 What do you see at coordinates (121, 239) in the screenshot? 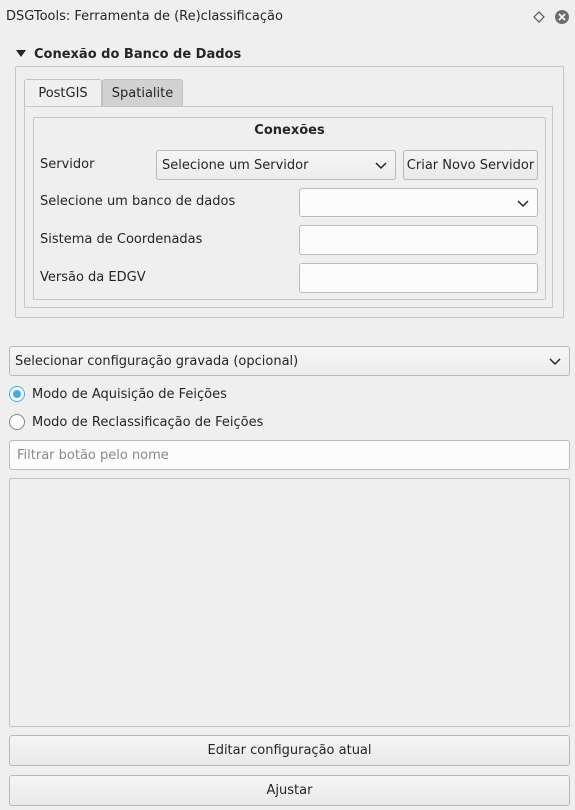
I see `crs-label: Sistema de Coordenadas` at bounding box center [121, 239].